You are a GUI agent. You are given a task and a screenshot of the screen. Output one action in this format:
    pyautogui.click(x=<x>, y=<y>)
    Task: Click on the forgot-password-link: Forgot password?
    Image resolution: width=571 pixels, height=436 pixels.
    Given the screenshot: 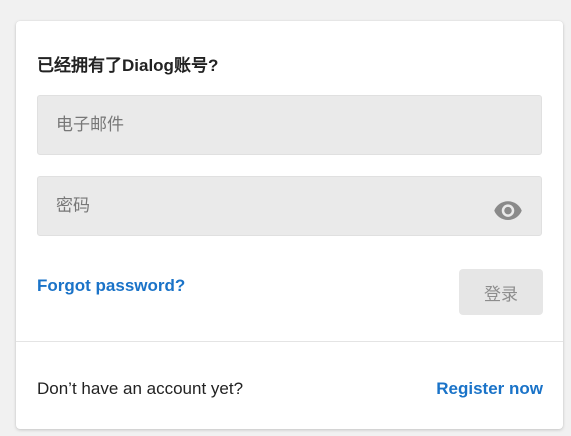 What is the action you would take?
    pyautogui.click(x=111, y=286)
    